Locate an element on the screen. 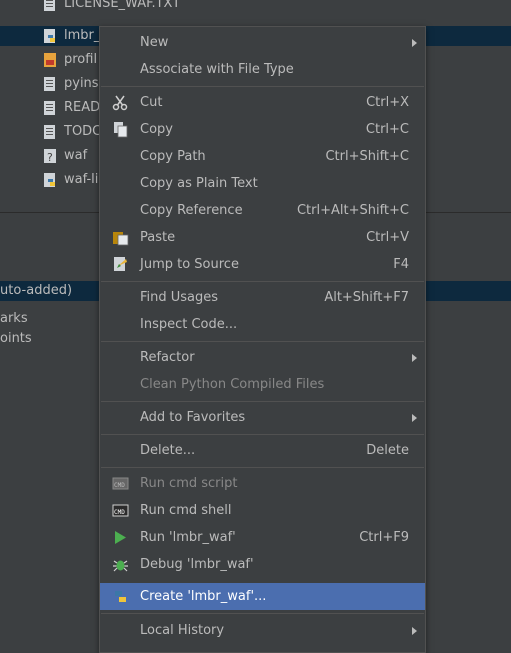 The image size is (511, 653). run-icon is located at coordinates (120, 537).